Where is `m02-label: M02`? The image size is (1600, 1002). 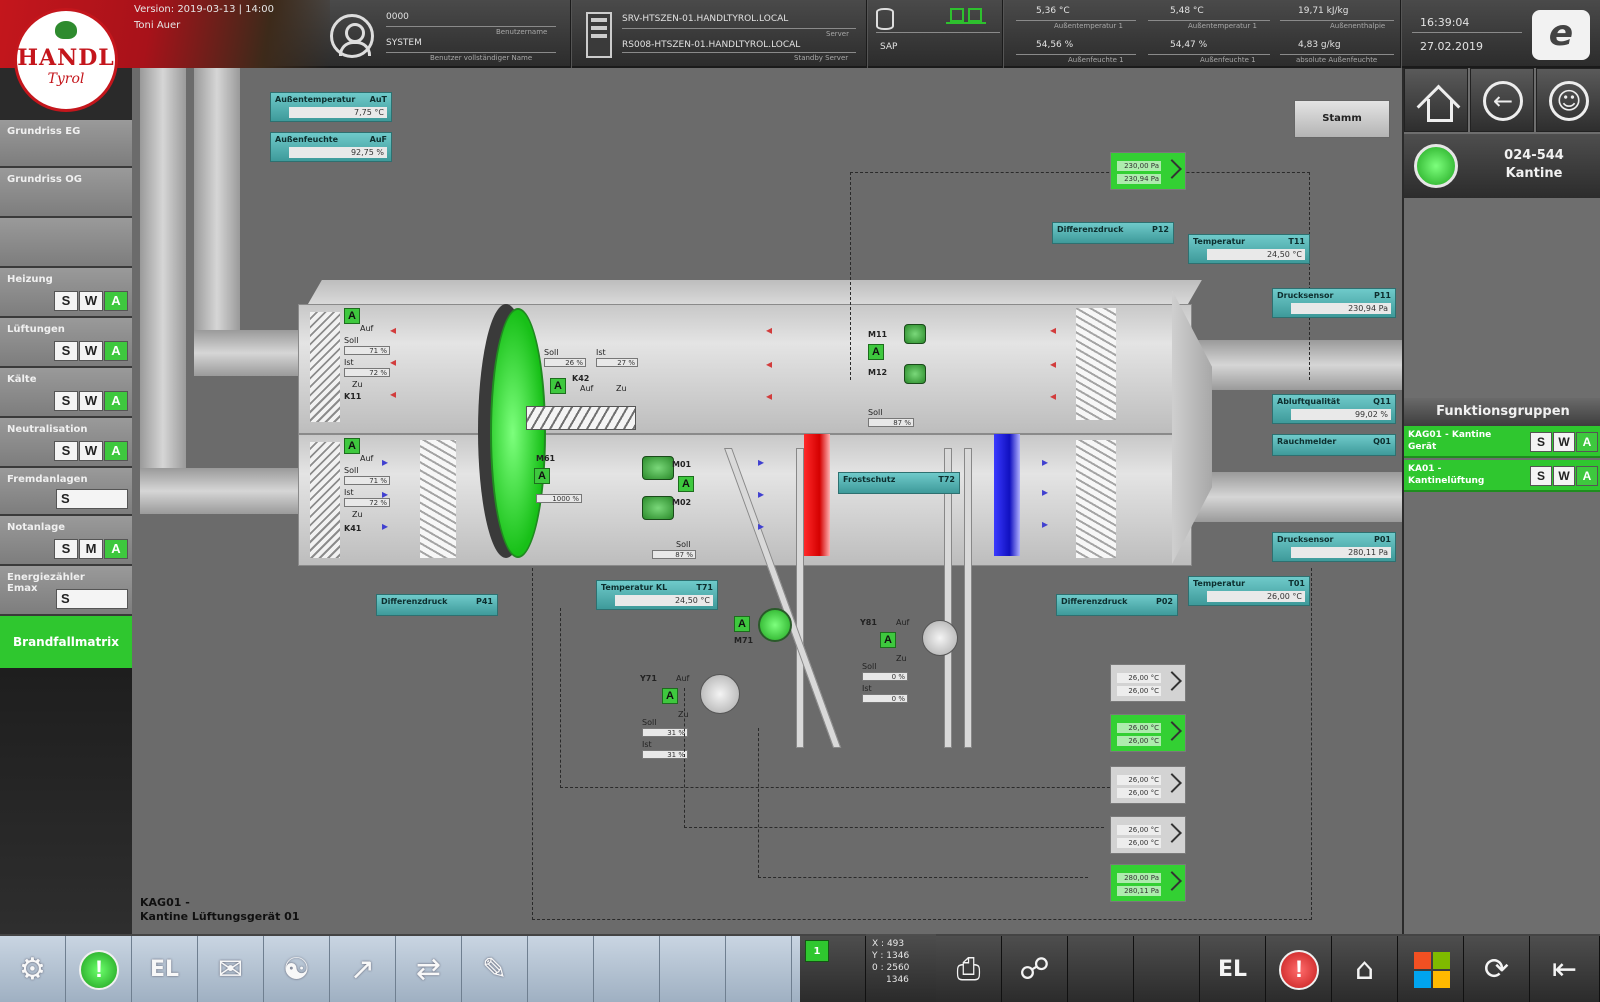
m02-label: M02 is located at coordinates (682, 502).